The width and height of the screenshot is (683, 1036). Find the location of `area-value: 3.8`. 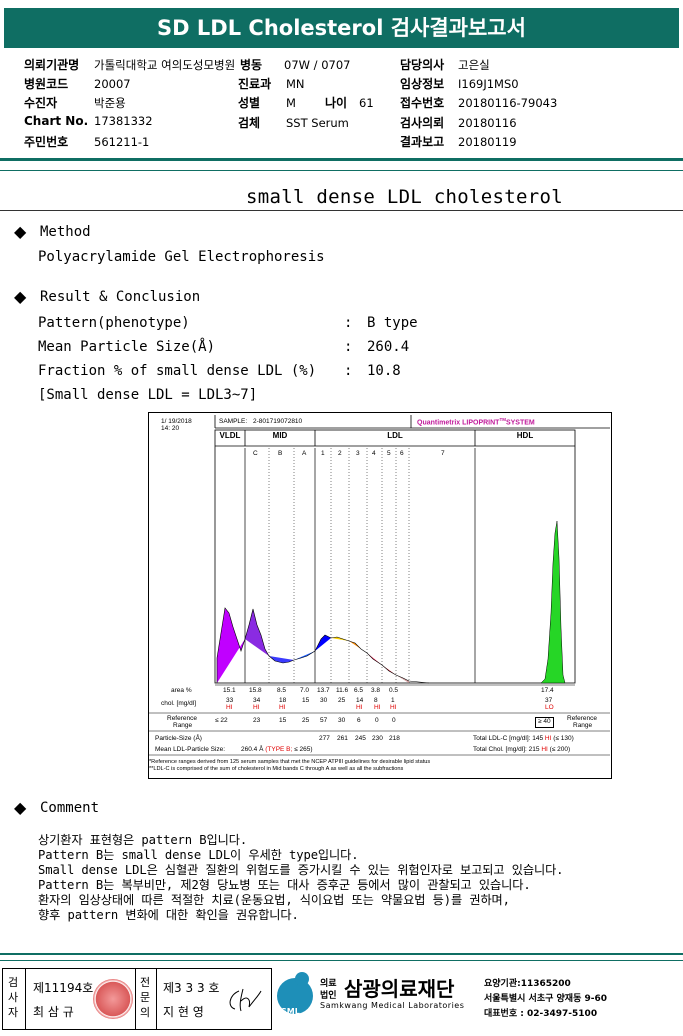

area-value: 3.8 is located at coordinates (376, 690).